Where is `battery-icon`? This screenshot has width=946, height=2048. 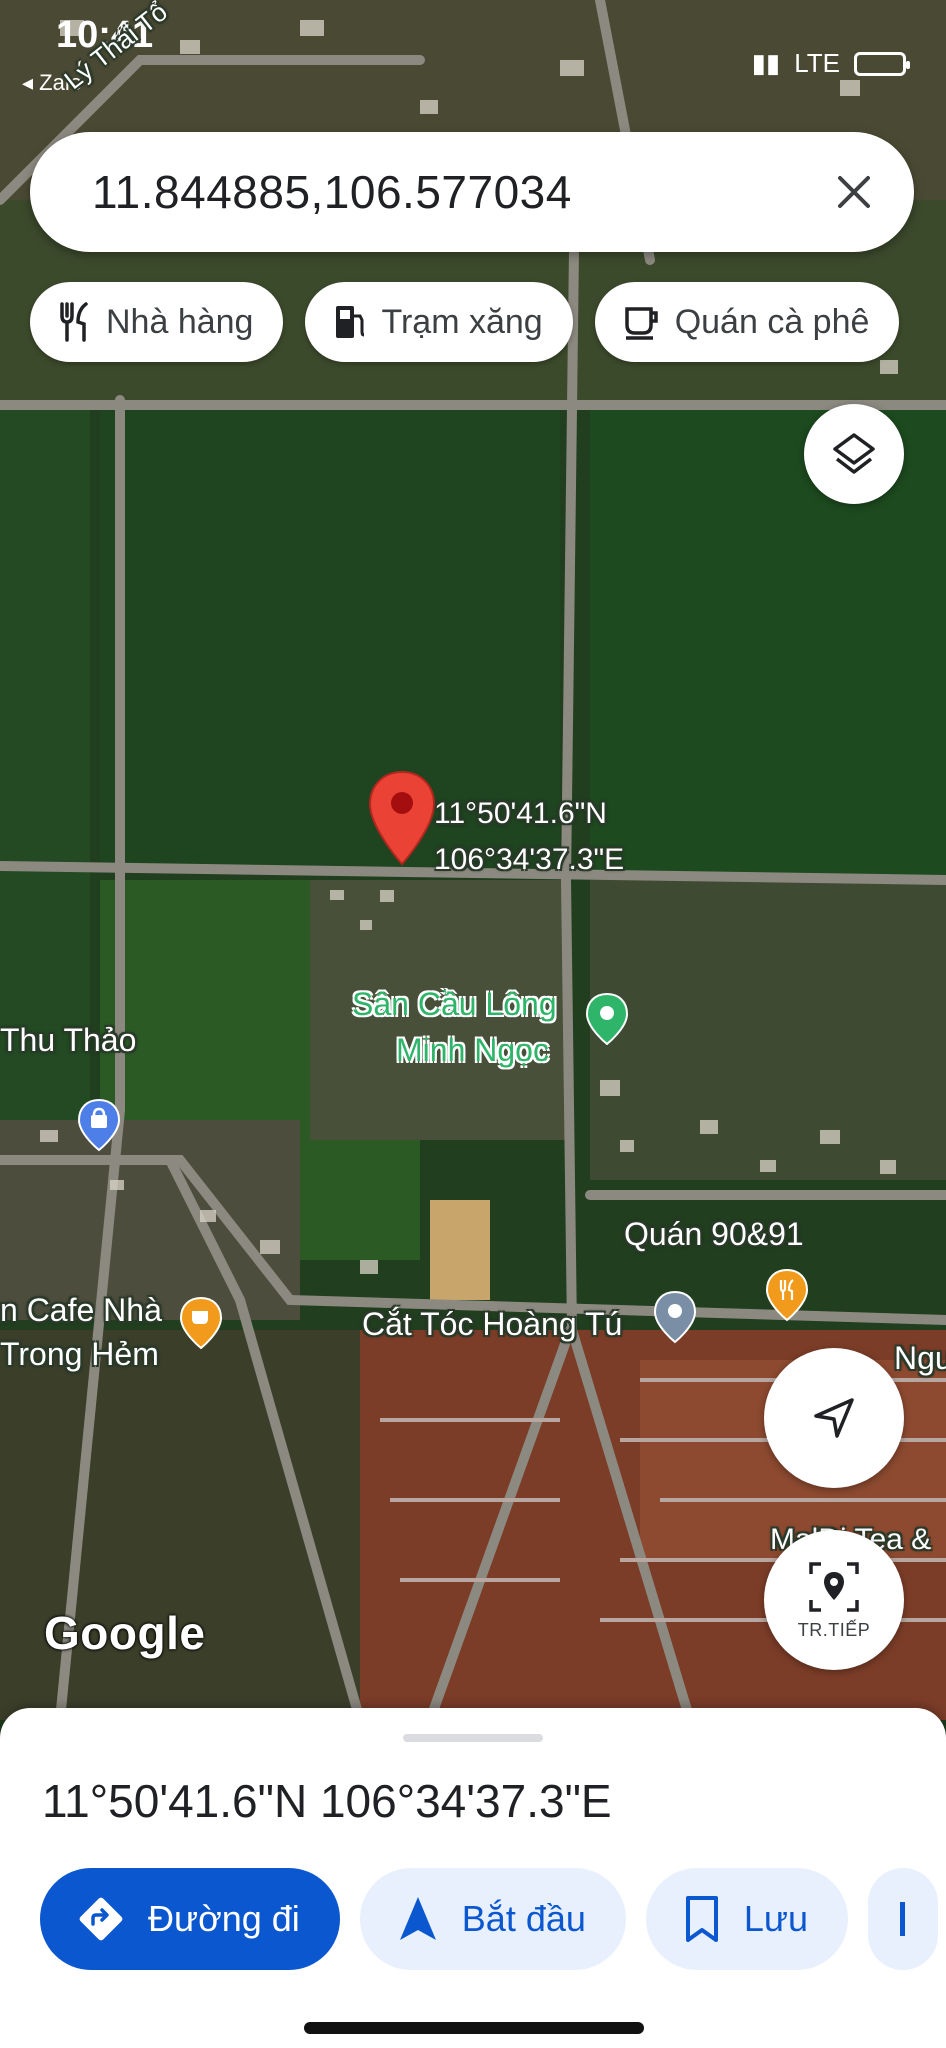 battery-icon is located at coordinates (882, 63).